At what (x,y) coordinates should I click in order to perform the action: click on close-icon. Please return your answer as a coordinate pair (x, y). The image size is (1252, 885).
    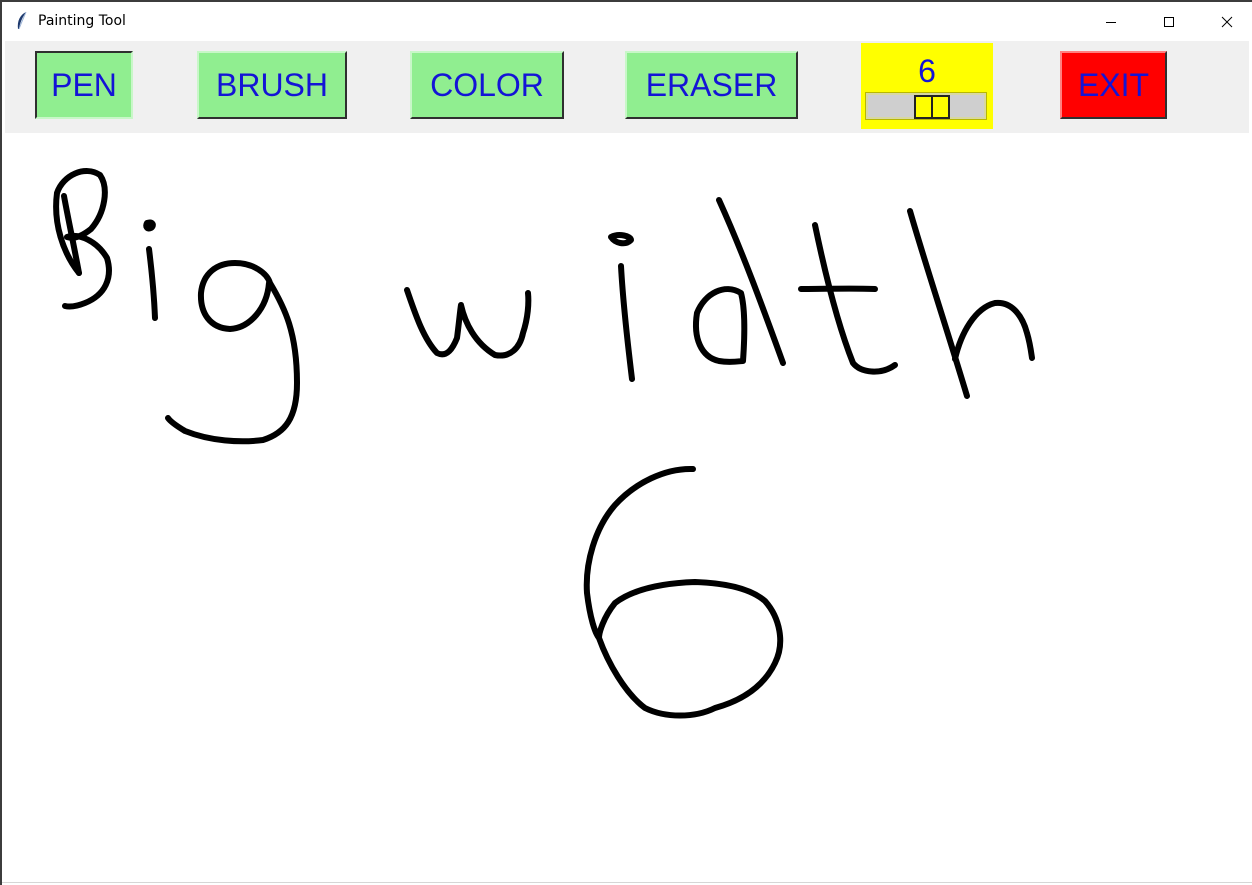
    Looking at the image, I should click on (1227, 22).